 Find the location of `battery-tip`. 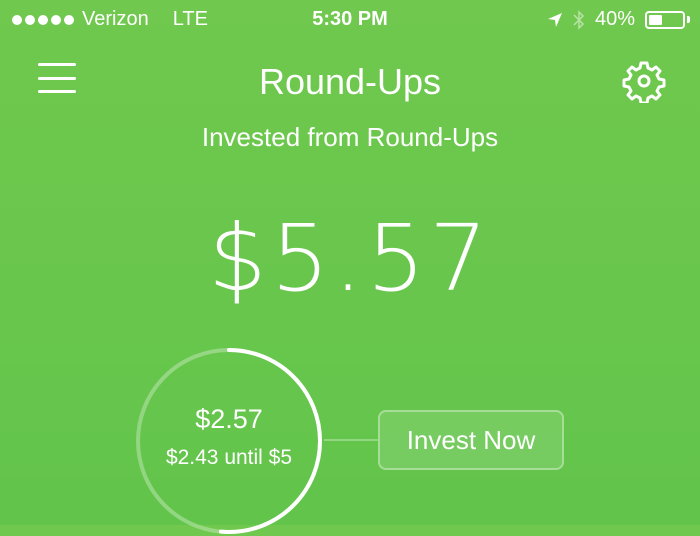

battery-tip is located at coordinates (688, 19).